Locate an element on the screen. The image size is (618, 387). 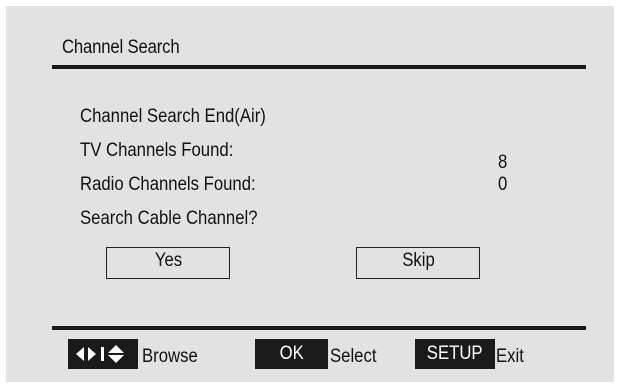
skip-button: Skip is located at coordinates (418, 263).